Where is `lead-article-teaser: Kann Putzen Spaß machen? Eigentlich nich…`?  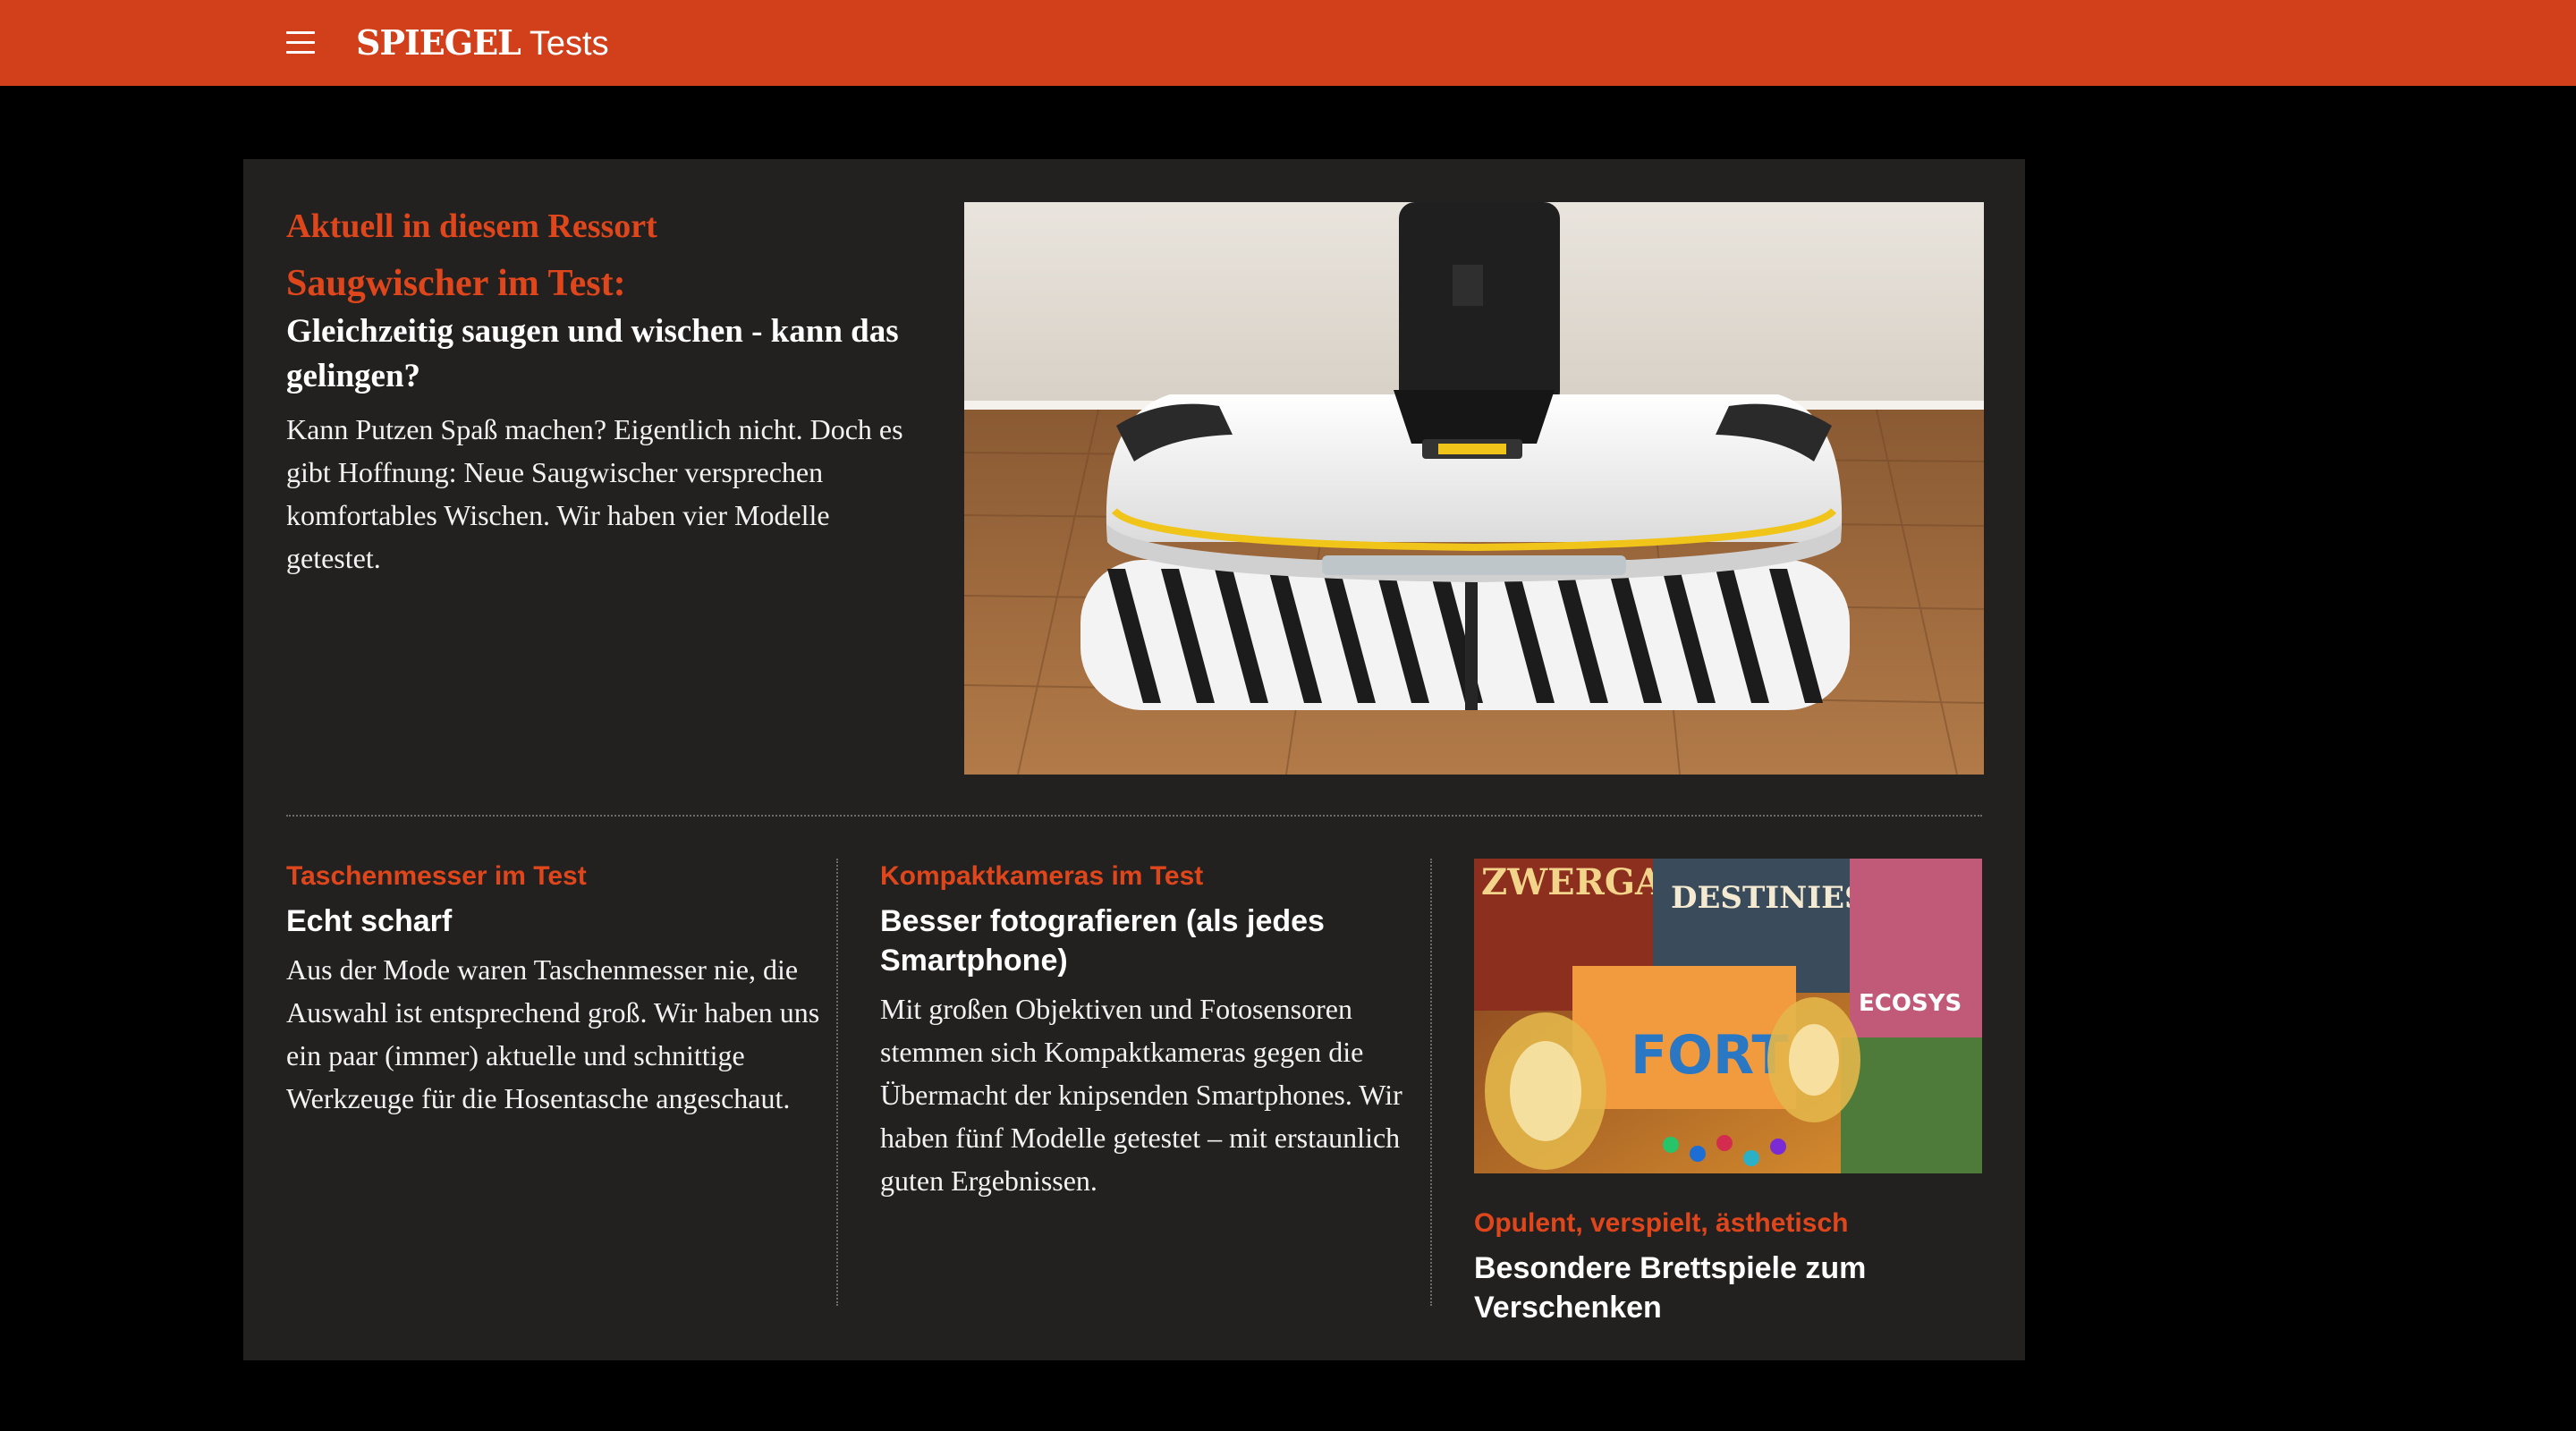
lead-article-teaser: Kann Putzen Spaß machen? Eigentlich nich… is located at coordinates (594, 494).